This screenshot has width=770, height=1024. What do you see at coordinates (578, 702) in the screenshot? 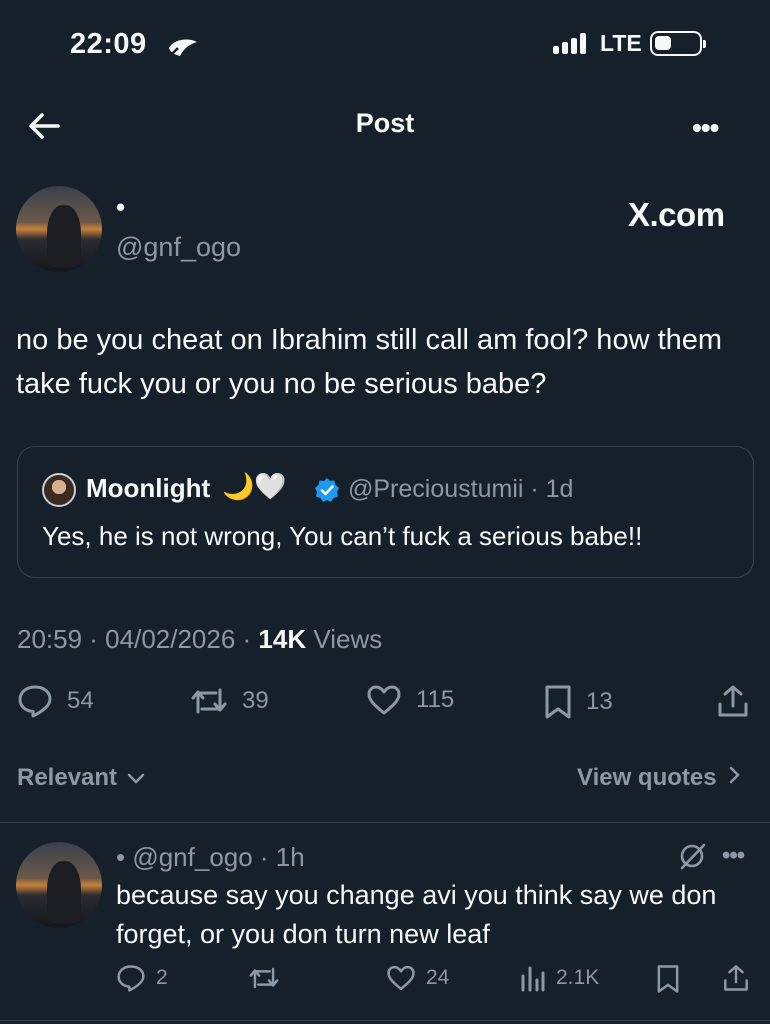
I see `bookmark-button: 13` at bounding box center [578, 702].